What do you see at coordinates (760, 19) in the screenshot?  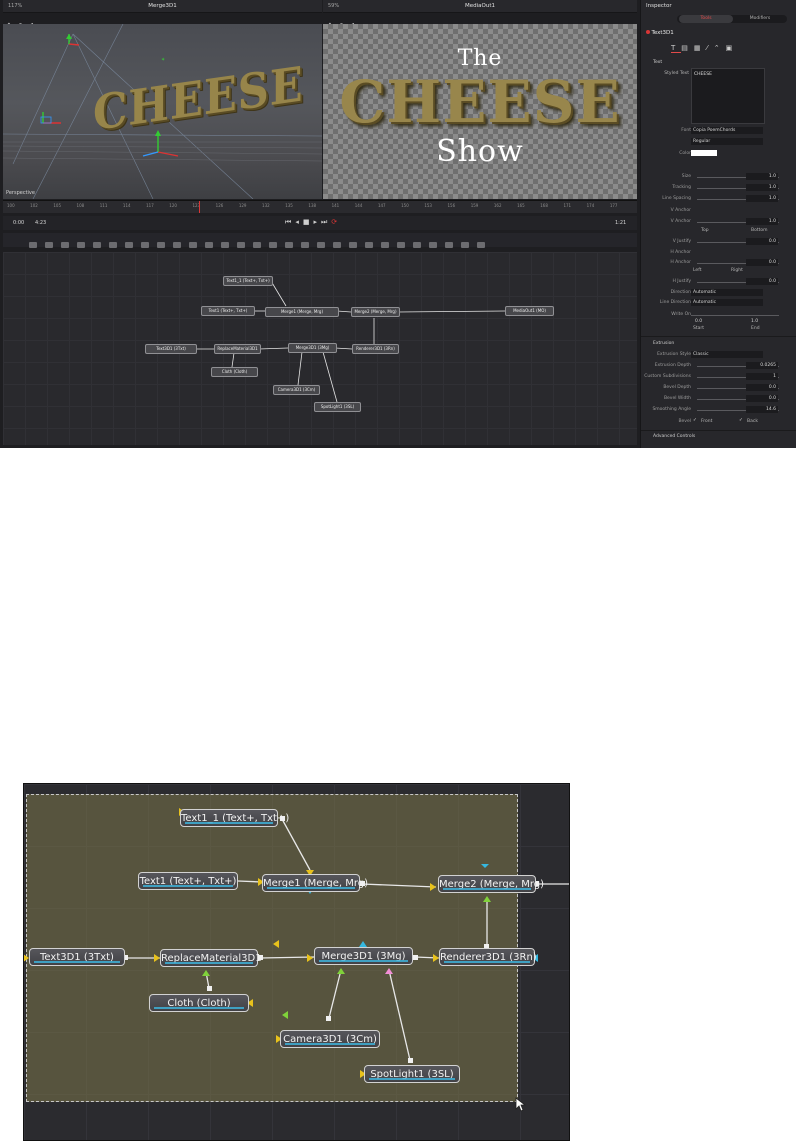 I see `tab-modifiers: Modifiers` at bounding box center [760, 19].